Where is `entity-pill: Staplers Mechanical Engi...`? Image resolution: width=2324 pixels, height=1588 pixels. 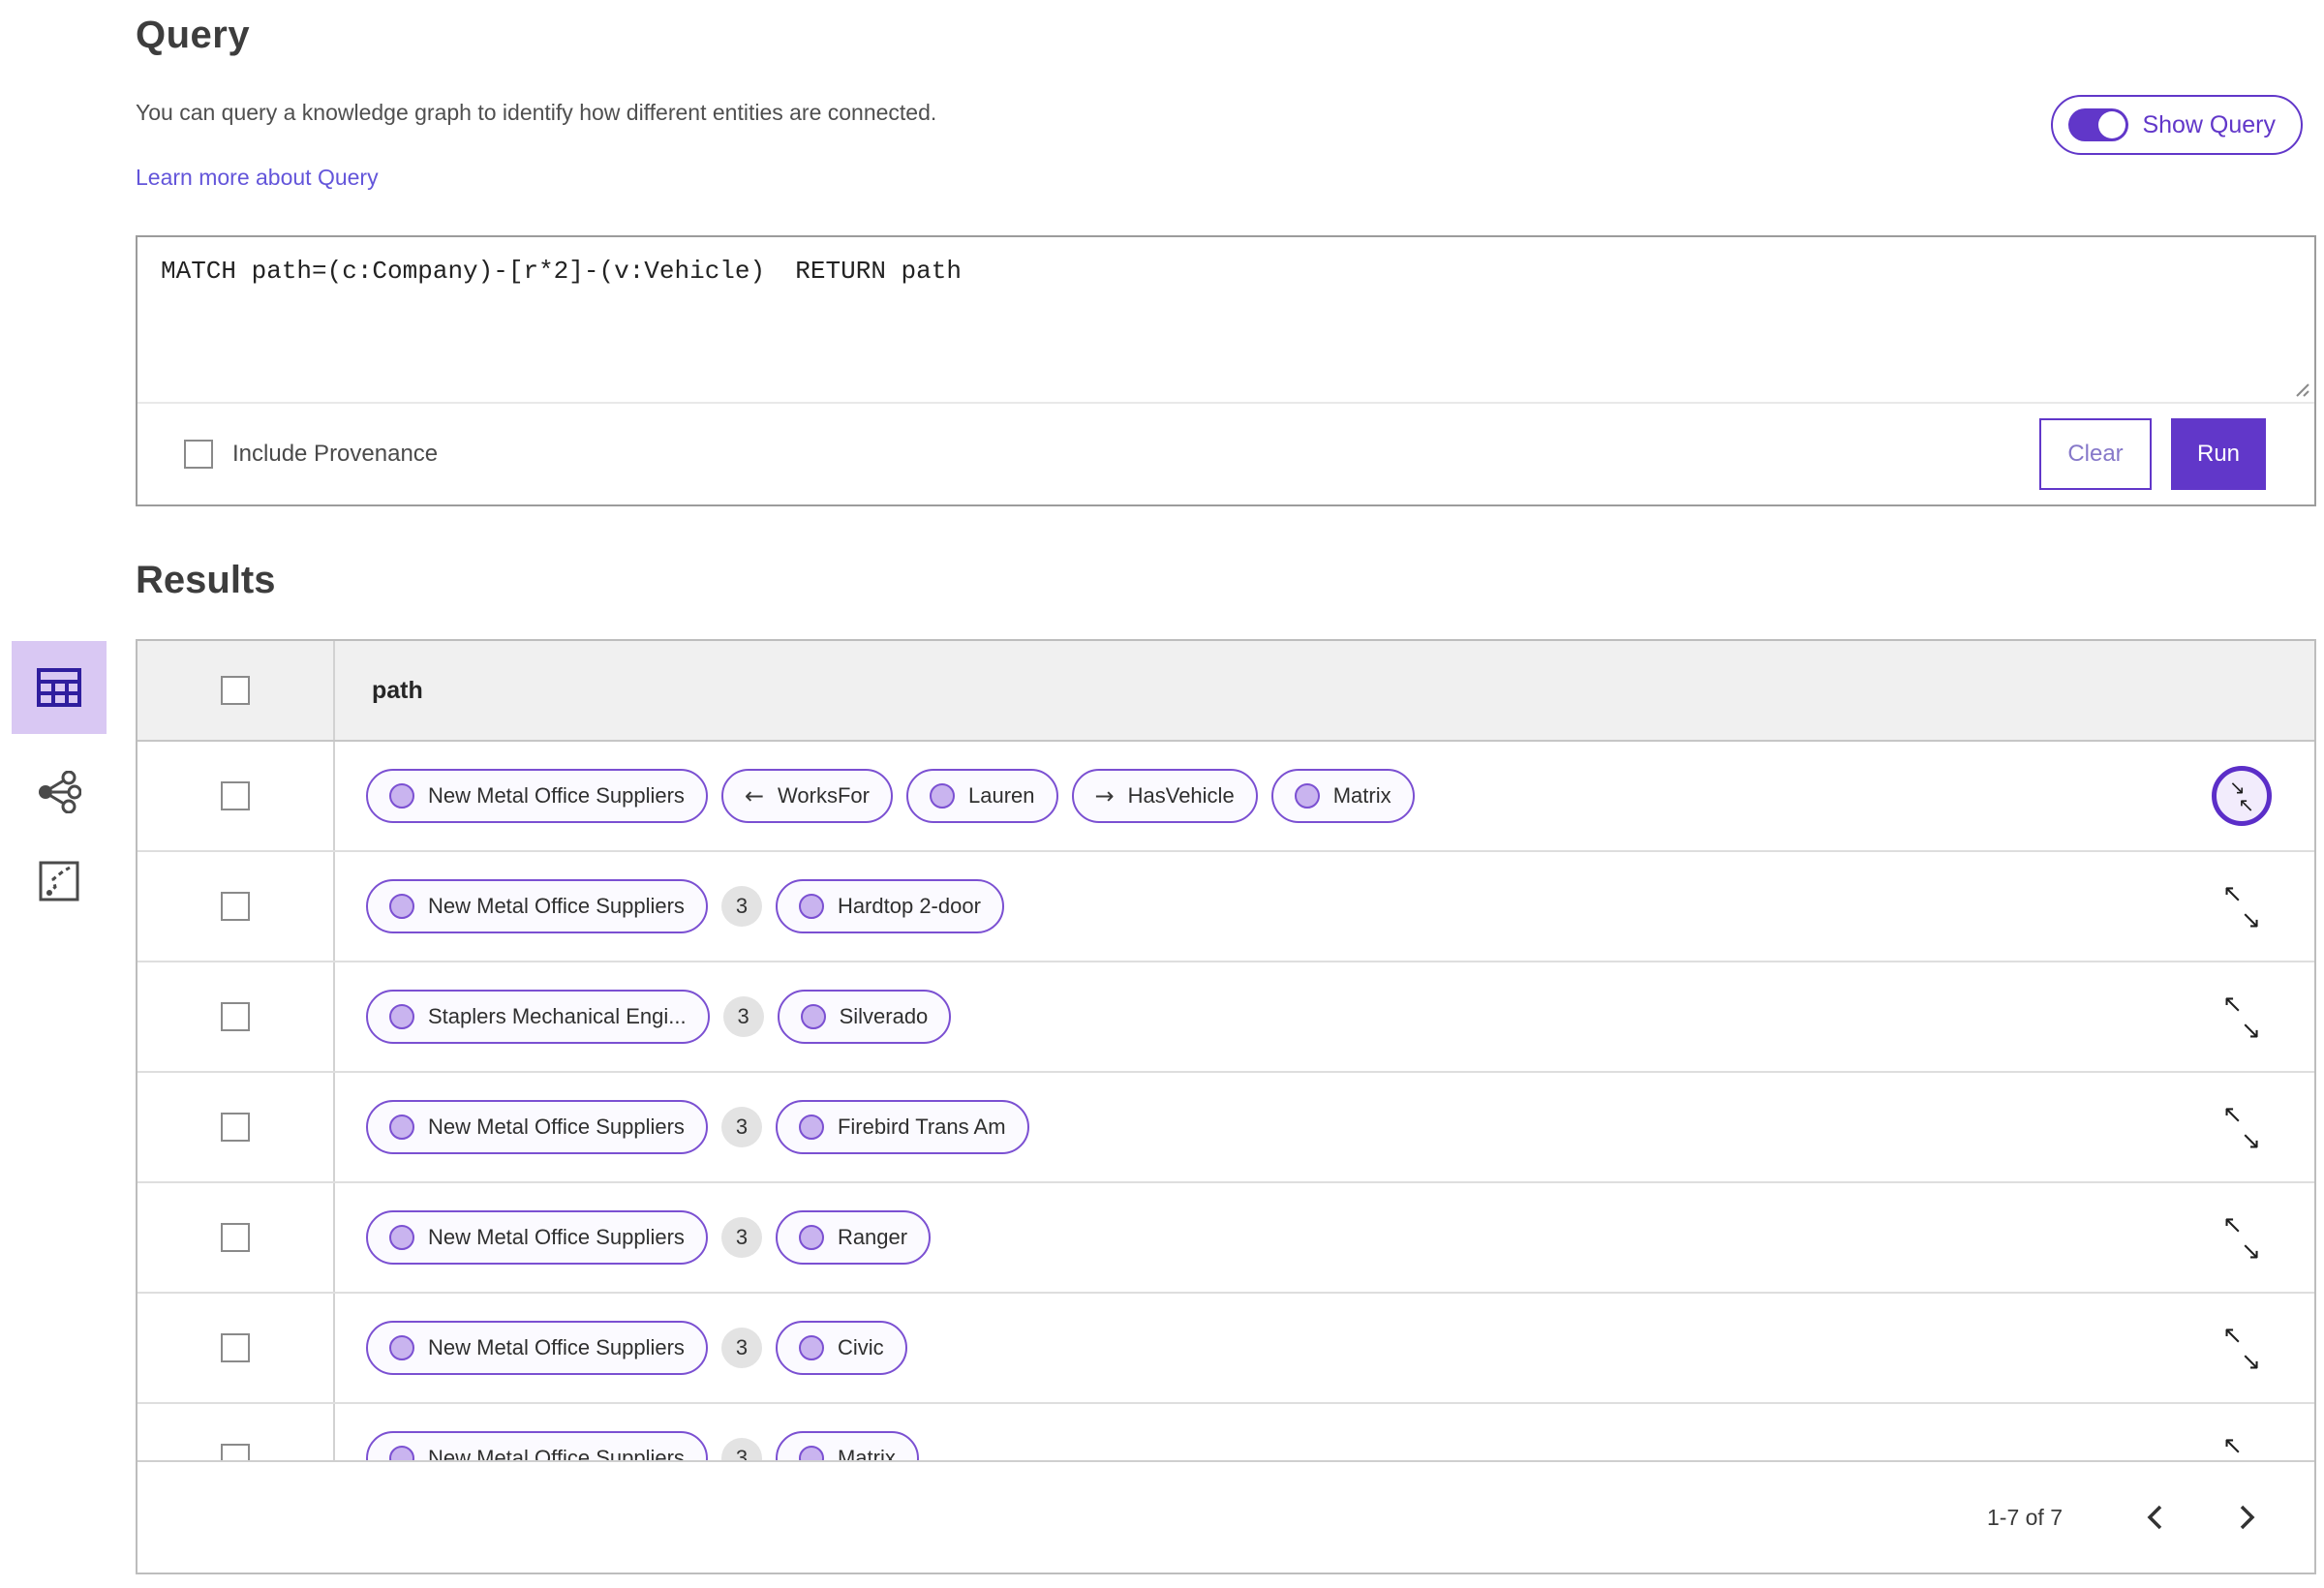
entity-pill: Staplers Mechanical Engi... is located at coordinates (538, 1017).